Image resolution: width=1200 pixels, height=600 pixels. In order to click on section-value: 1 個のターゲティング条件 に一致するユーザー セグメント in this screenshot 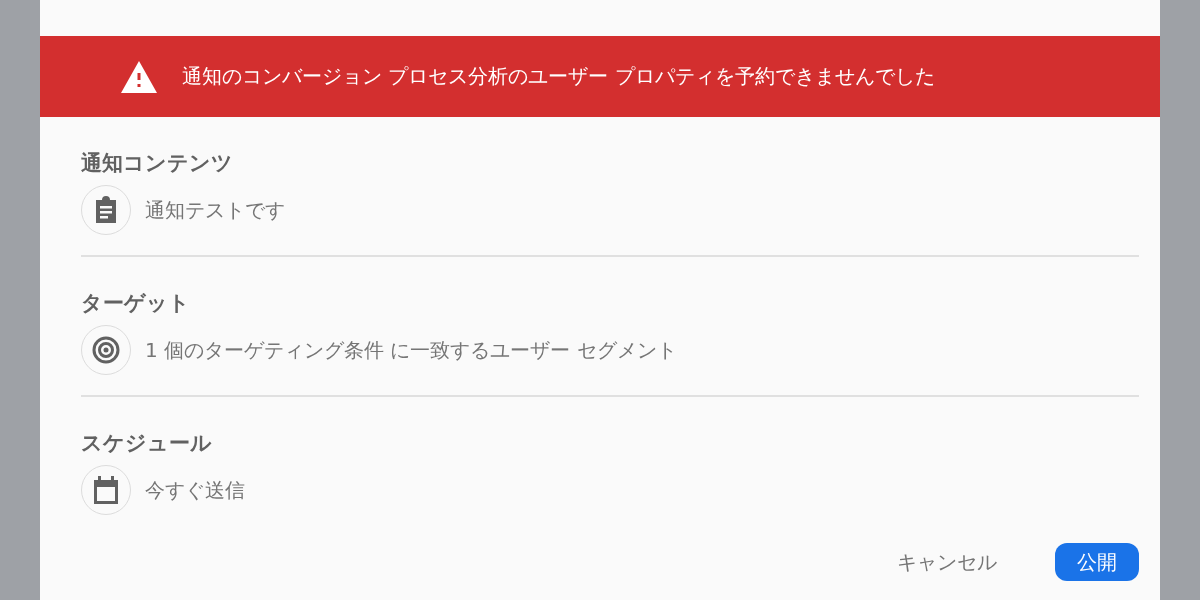, I will do `click(411, 350)`.